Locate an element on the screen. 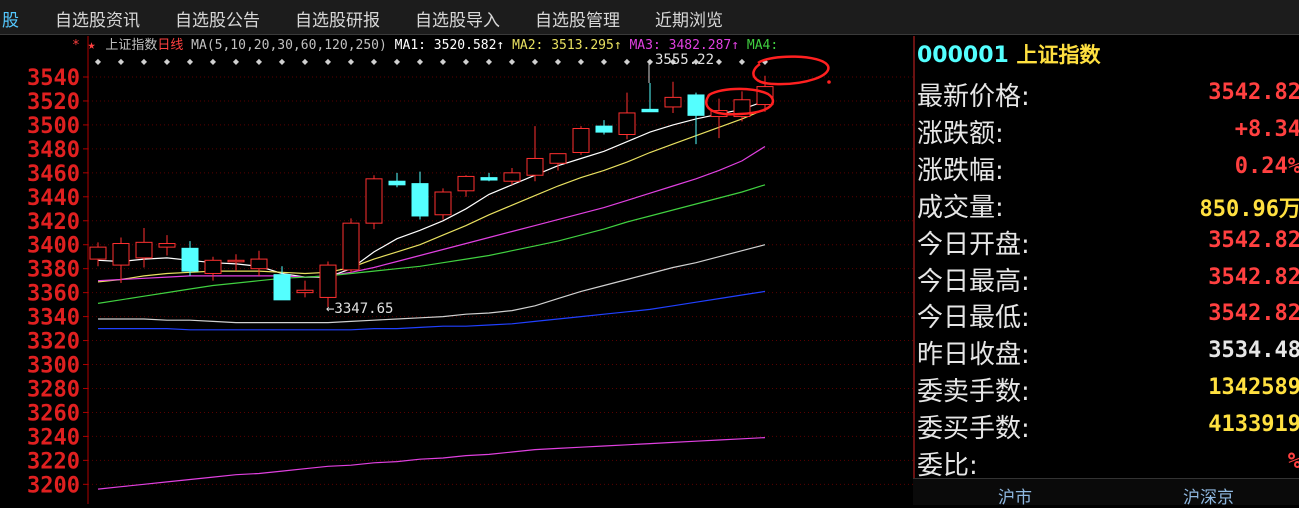 This screenshot has height=508, width=1299. quote-row: 今日最高: 3542.82 is located at coordinates (1107, 278).